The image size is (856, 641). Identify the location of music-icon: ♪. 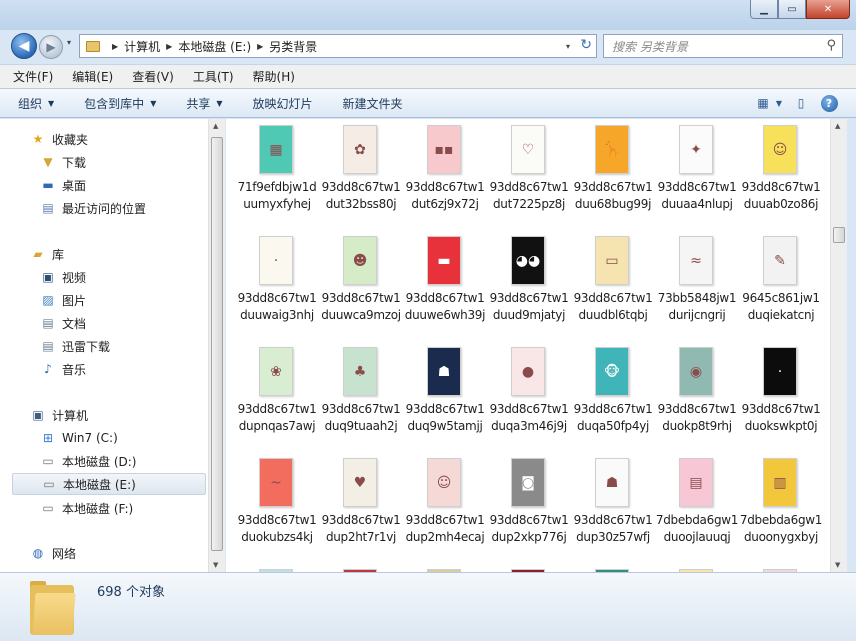
(48, 369).